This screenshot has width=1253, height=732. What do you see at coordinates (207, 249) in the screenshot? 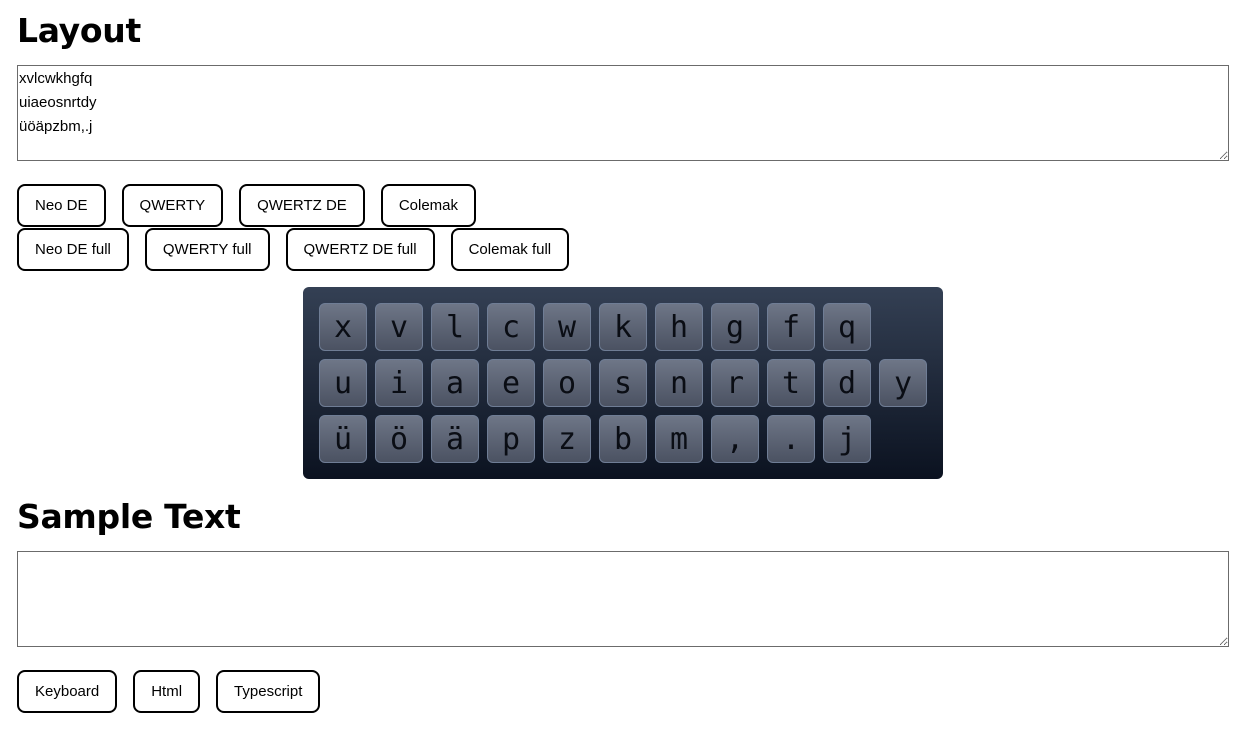
I see `qwerty-full-button: QWERTY full` at bounding box center [207, 249].